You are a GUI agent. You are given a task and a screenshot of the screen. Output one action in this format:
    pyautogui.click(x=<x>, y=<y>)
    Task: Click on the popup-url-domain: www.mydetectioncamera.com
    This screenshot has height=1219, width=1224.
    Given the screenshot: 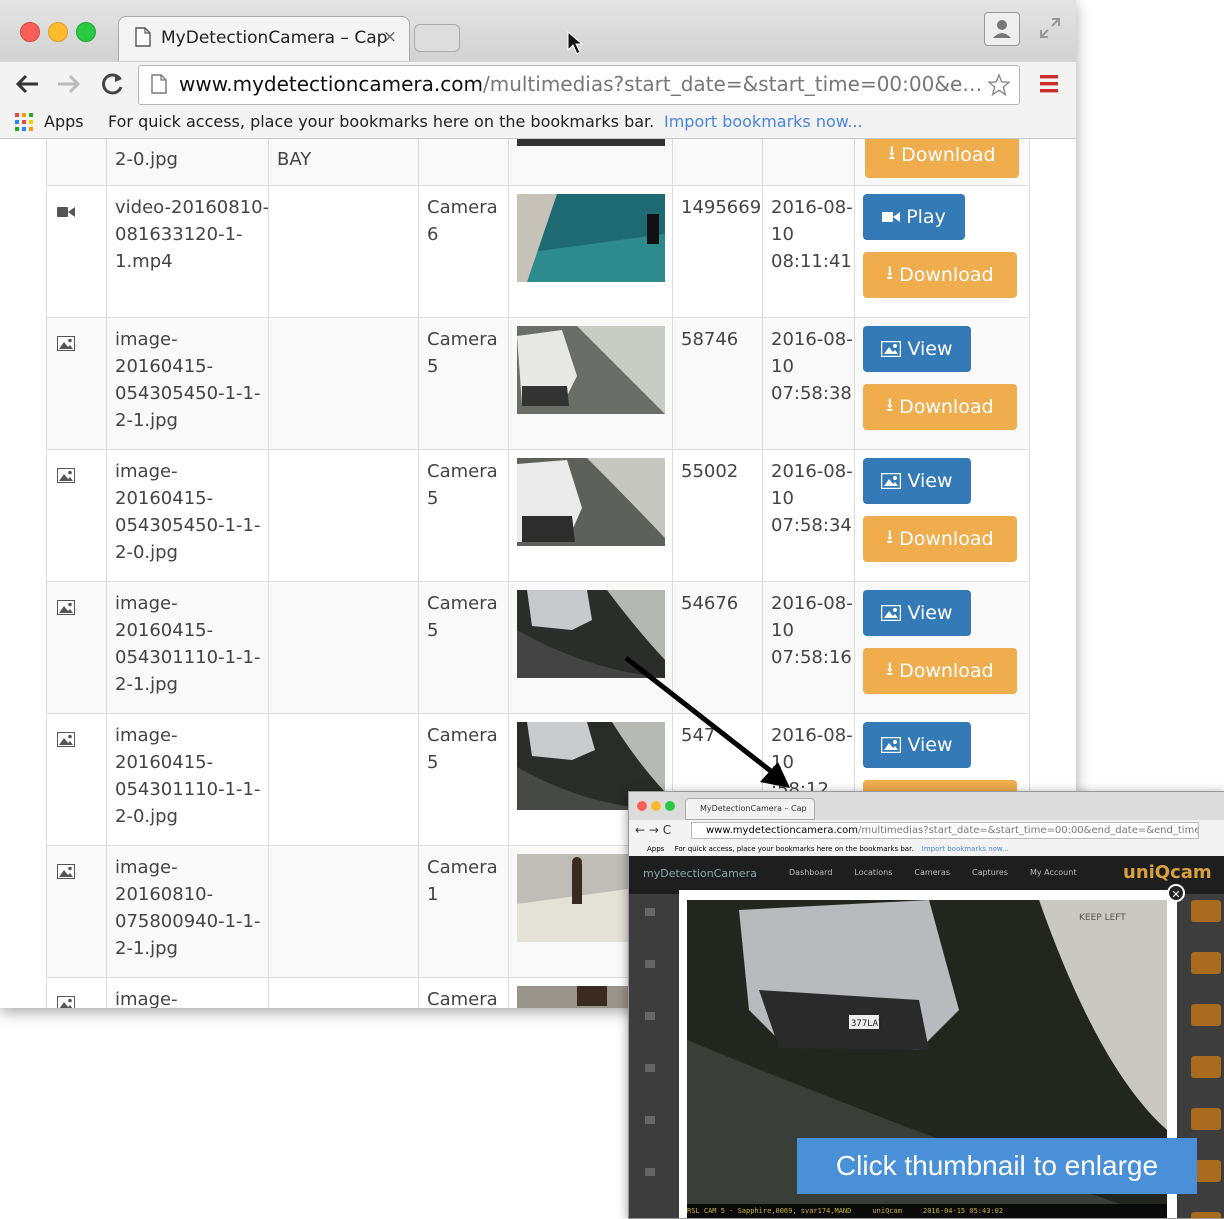 What is the action you would take?
    pyautogui.click(x=782, y=830)
    